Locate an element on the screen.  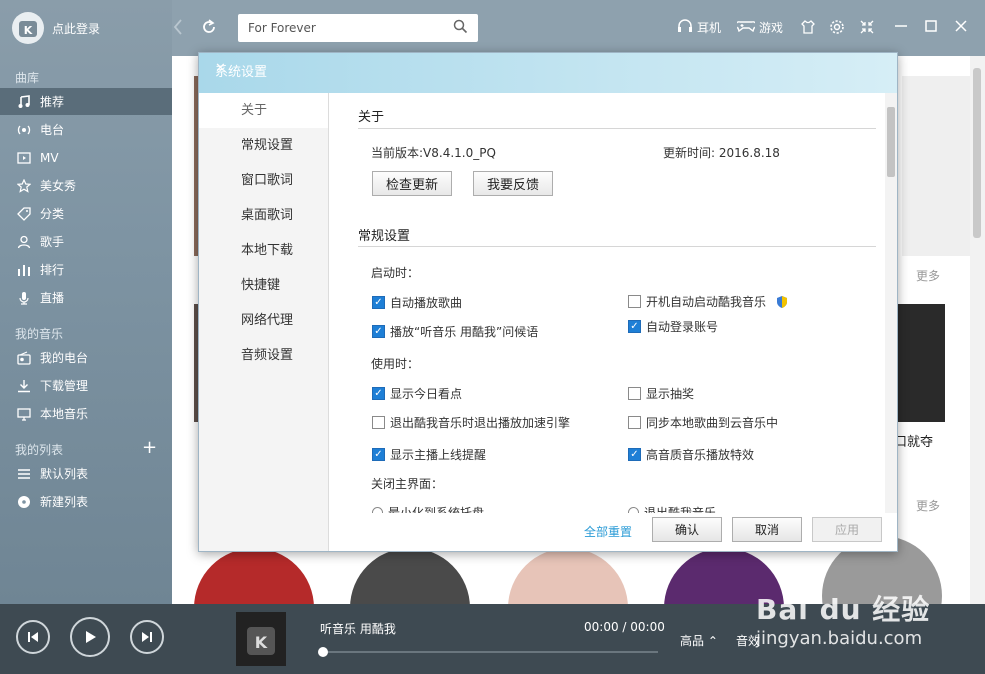
exit-accel-checkbox: 退出酷我音乐时退出播放加速引擎 is located at coordinates (471, 422).